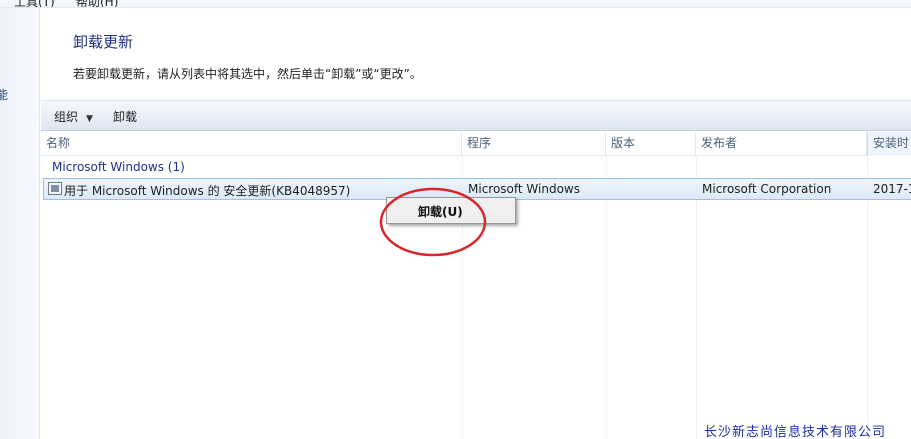  What do you see at coordinates (251, 144) in the screenshot?
I see `column-header-name: 名称` at bounding box center [251, 144].